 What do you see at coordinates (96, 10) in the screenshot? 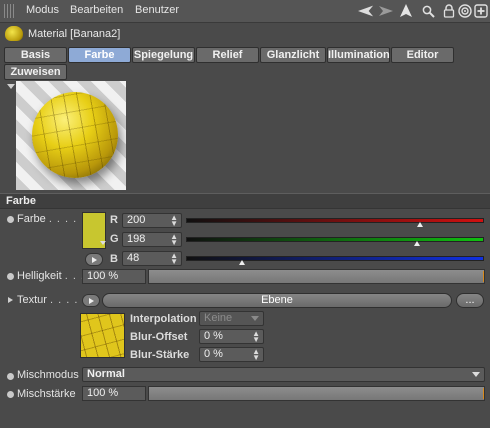
I see `menu-bearbeiten: Bearbeiten` at bounding box center [96, 10].